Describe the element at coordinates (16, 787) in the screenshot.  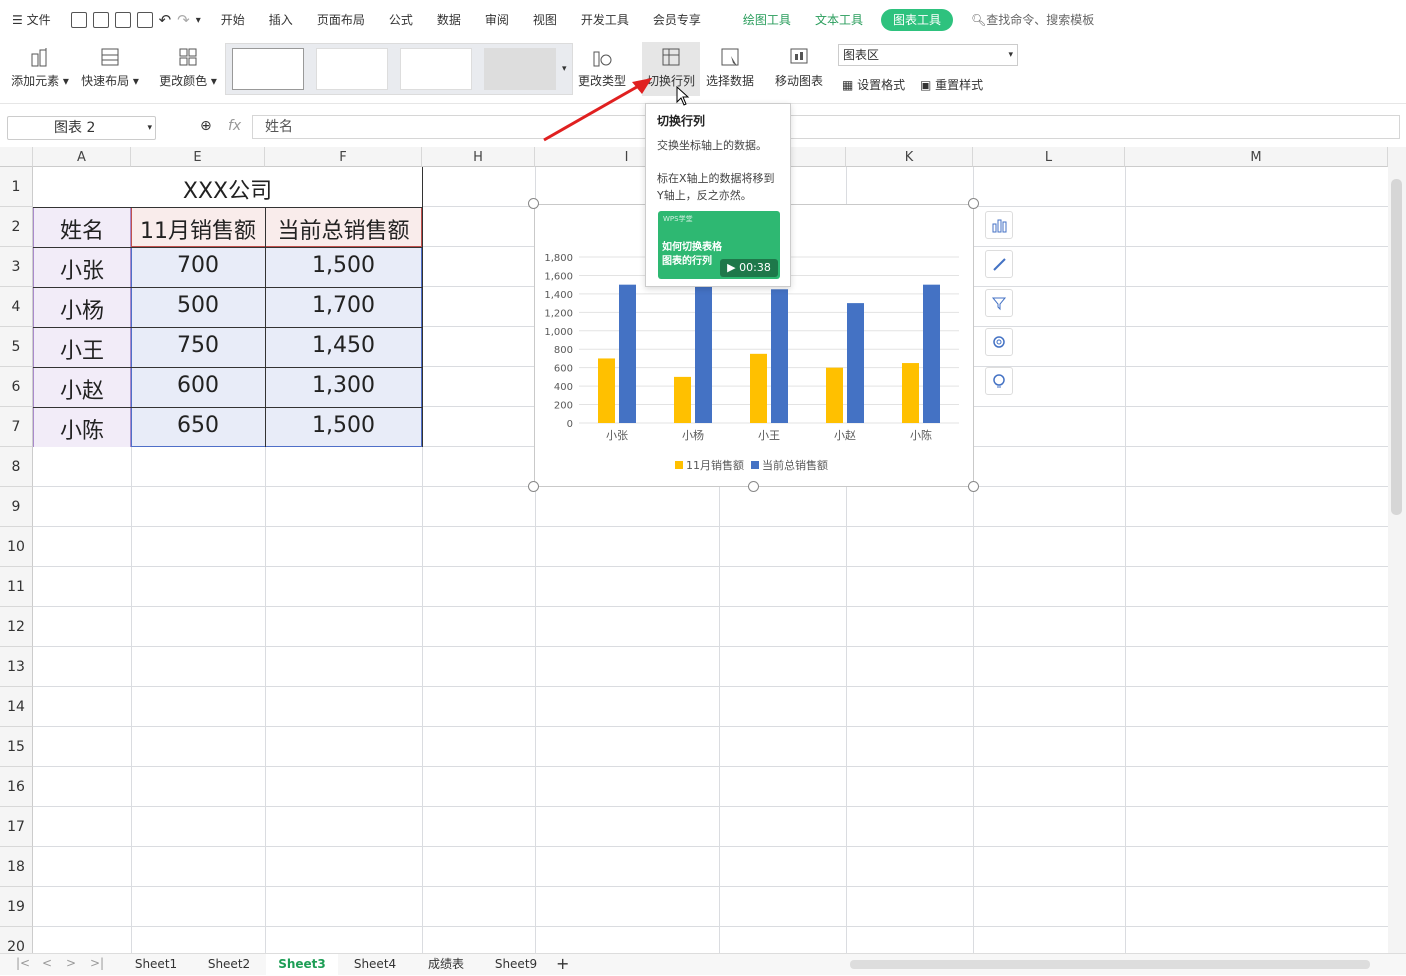
I see `row-header-16: 16` at that location.